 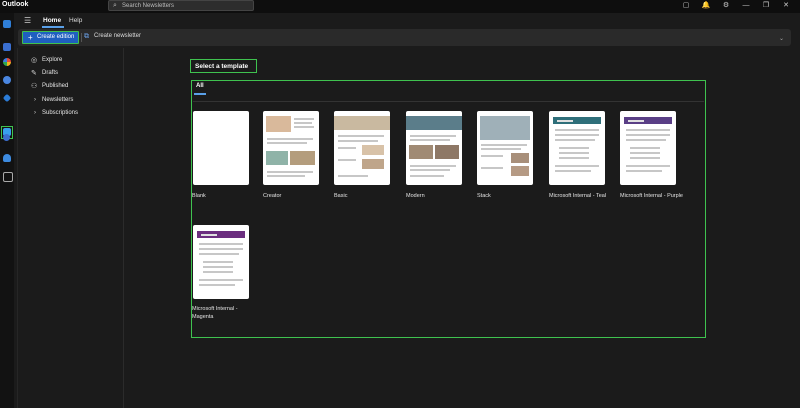 What do you see at coordinates (34, 60) in the screenshot?
I see `compass-icon: ◎` at bounding box center [34, 60].